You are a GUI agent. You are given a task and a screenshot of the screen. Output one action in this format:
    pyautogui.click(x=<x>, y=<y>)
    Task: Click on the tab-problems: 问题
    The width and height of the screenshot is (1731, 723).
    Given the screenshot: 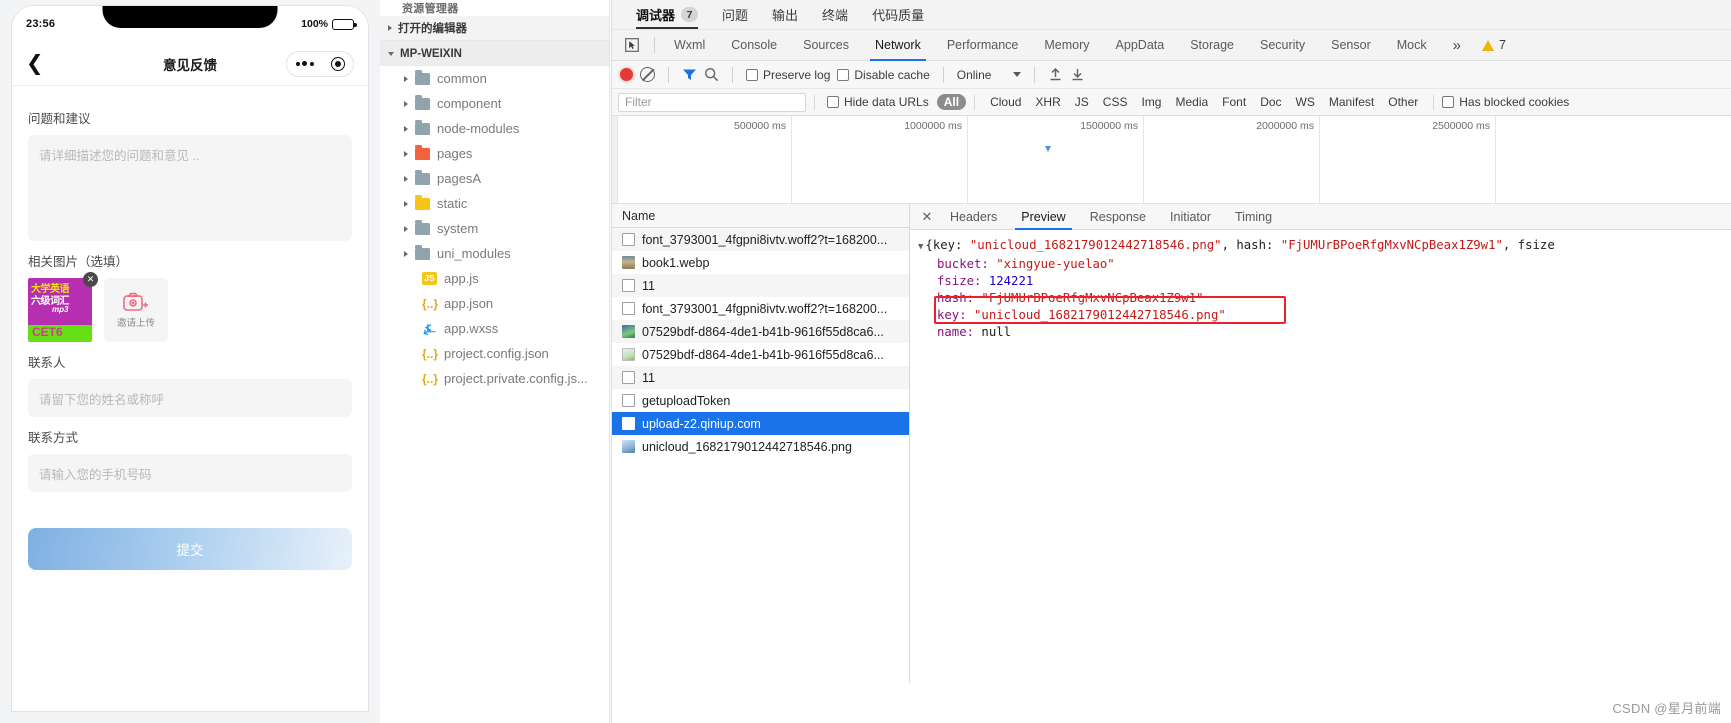 What is the action you would take?
    pyautogui.click(x=735, y=15)
    